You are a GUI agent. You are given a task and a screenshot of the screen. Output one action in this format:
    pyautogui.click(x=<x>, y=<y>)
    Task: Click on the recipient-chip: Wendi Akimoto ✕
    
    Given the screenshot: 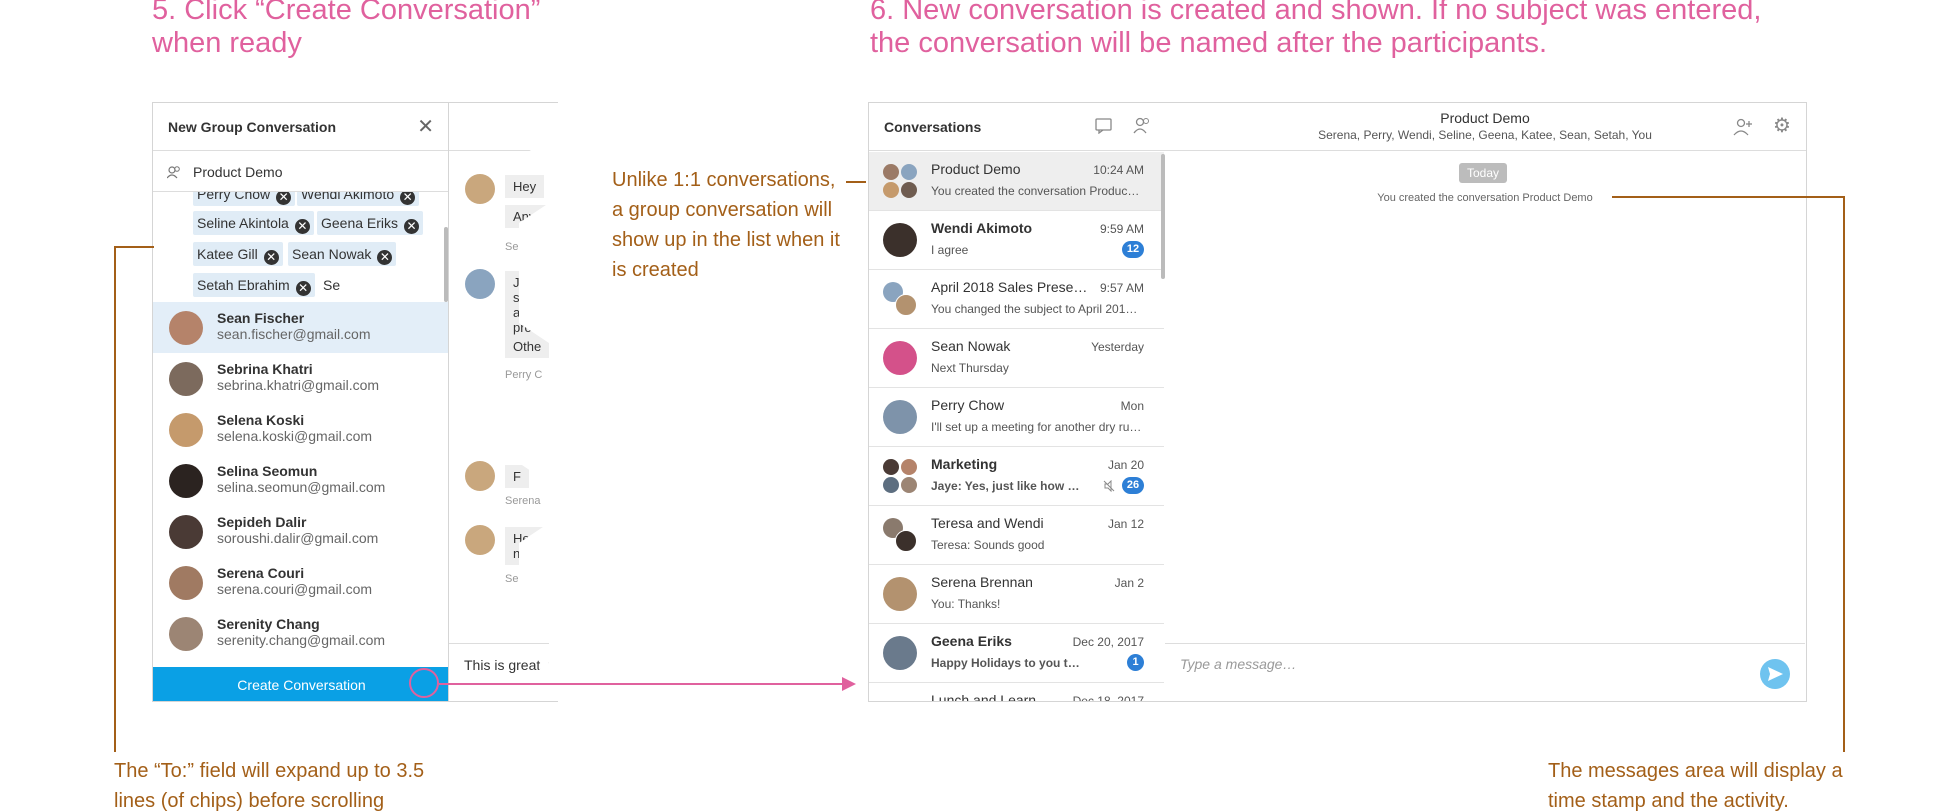 What is the action you would take?
    pyautogui.click(x=358, y=199)
    